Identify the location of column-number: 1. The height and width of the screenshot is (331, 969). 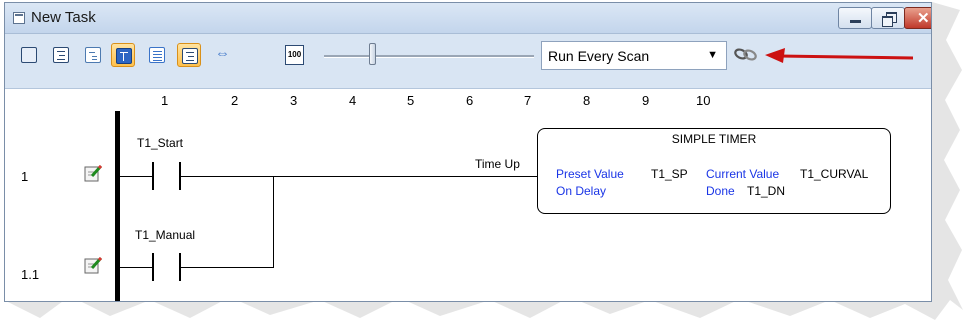
(165, 100).